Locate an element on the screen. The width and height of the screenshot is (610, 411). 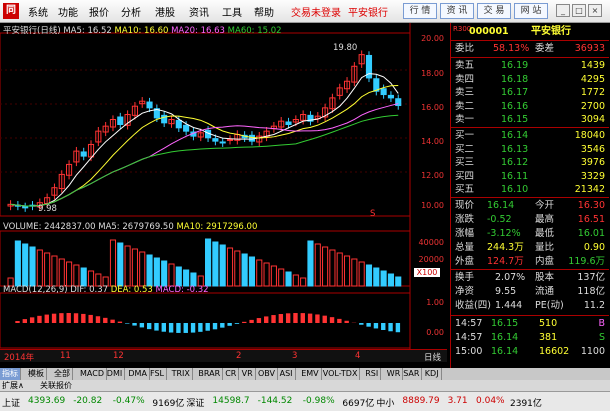
status-item: 中小 is located at coordinates (385, 402).